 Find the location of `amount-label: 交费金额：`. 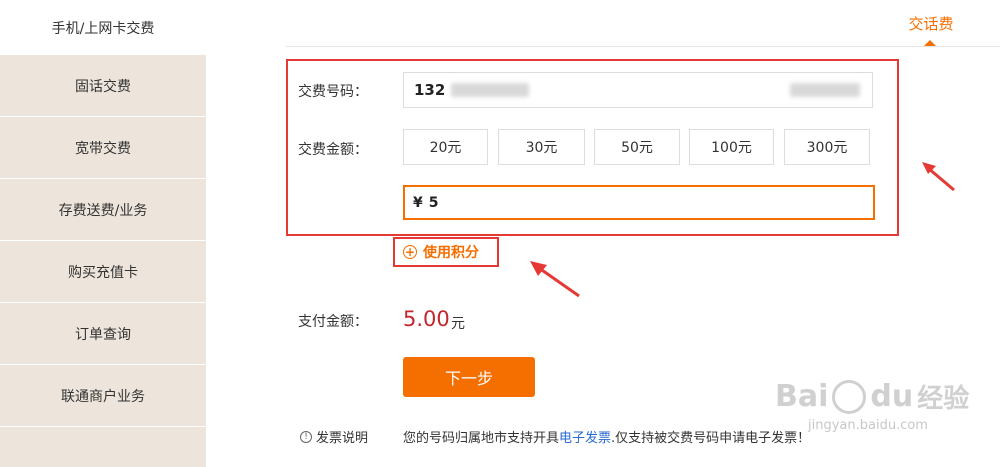

amount-label: 交费金额： is located at coordinates (333, 150).